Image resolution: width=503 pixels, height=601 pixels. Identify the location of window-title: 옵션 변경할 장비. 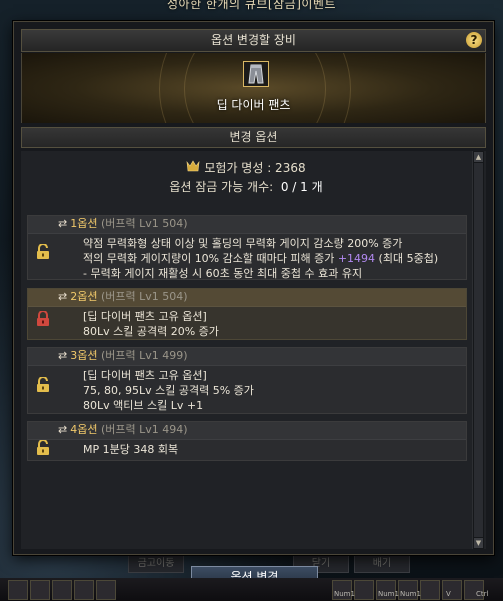
(253, 40).